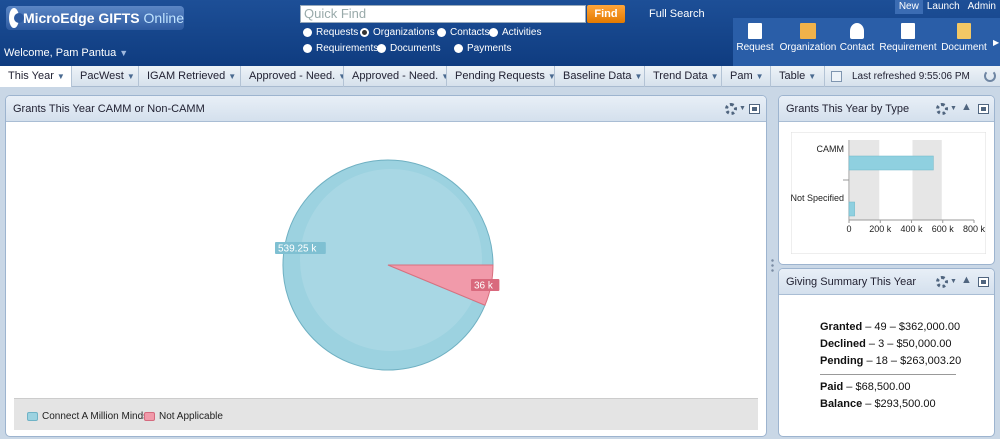 The image size is (1000, 439). Describe the element at coordinates (996, 42) in the screenshot. I see `scroll-right-icon: ▶` at that location.